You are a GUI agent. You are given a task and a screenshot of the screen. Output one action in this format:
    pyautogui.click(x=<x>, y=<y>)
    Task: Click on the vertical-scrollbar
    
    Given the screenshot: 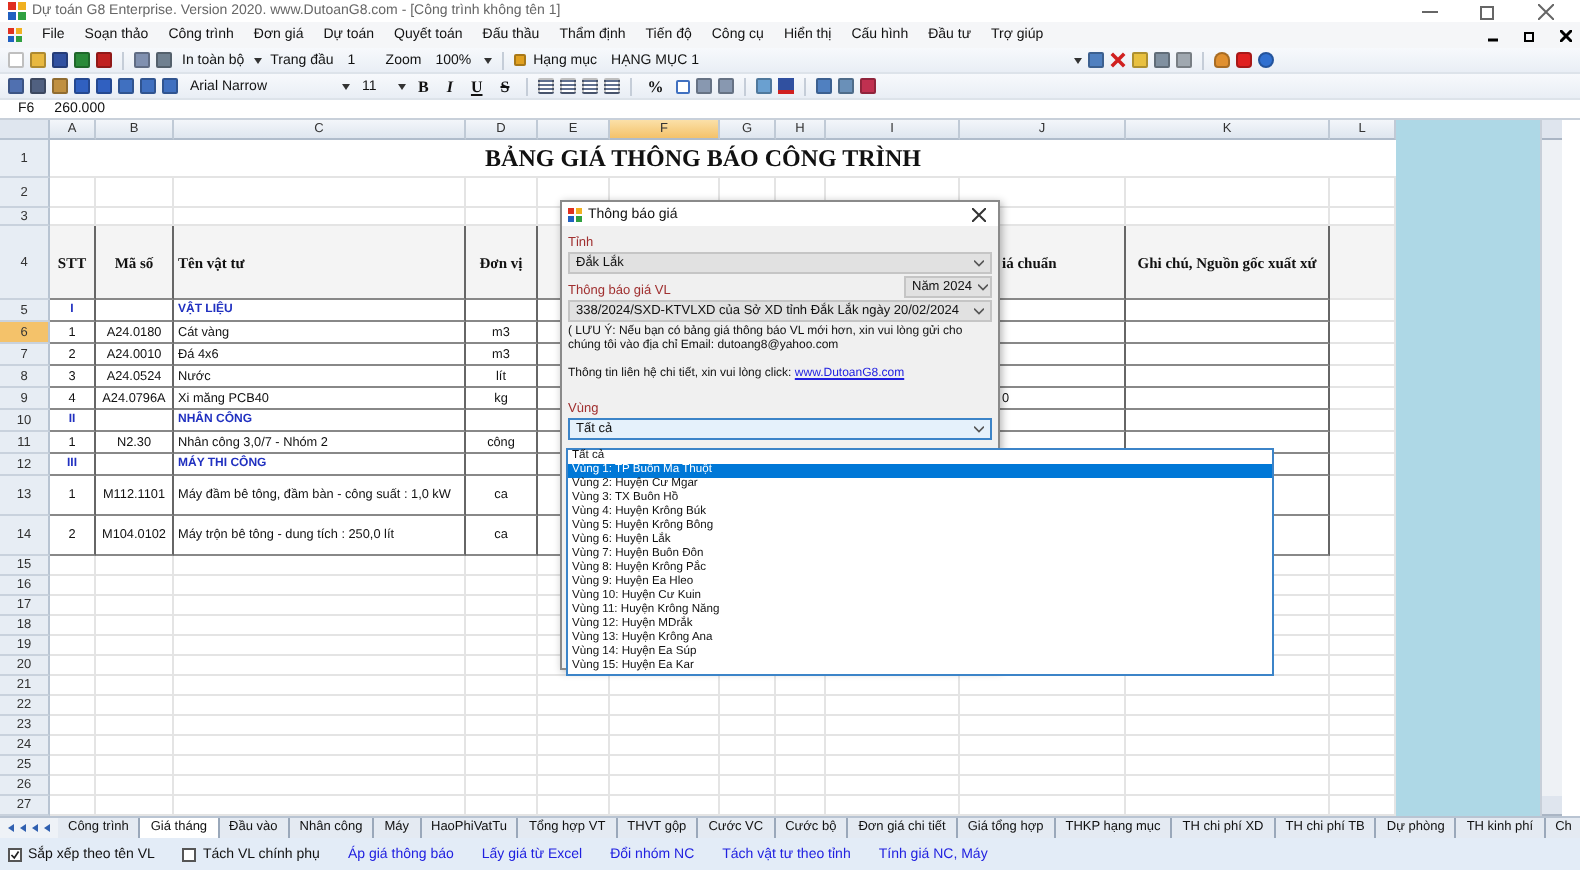 What is the action you would take?
    pyautogui.click(x=1551, y=468)
    